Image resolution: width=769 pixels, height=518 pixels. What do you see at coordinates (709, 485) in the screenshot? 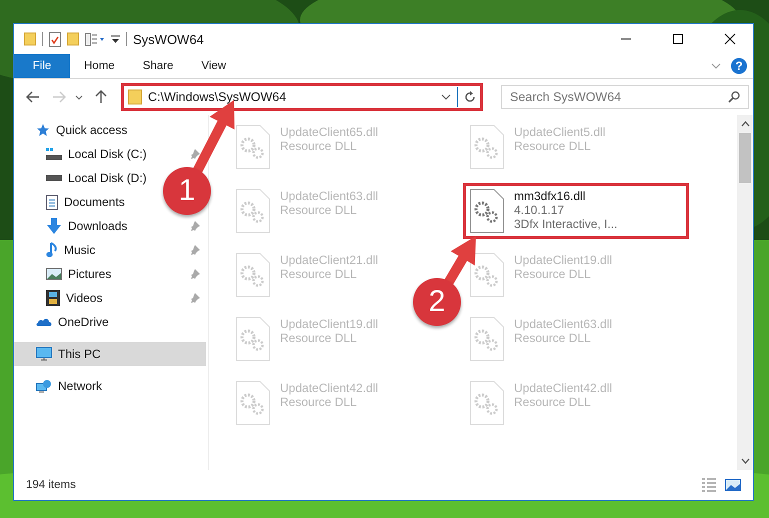
I see `details-view-icon` at bounding box center [709, 485].